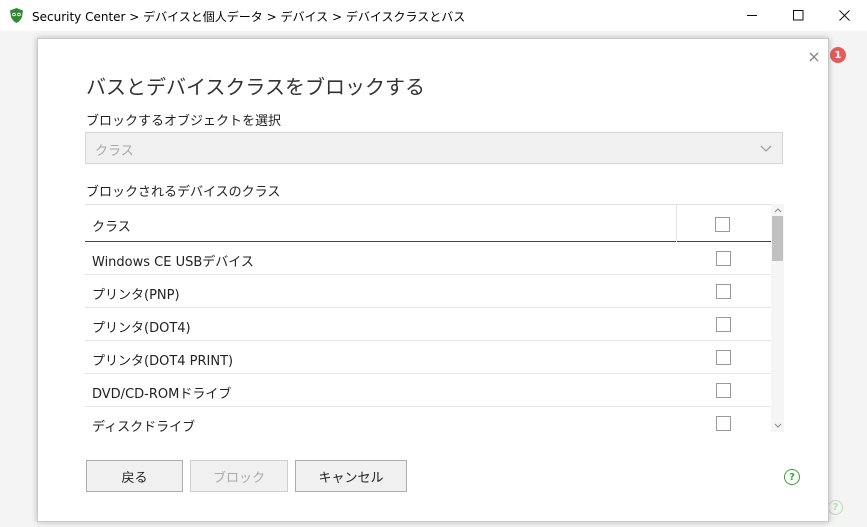 The width and height of the screenshot is (867, 527). Describe the element at coordinates (428, 258) in the screenshot. I see `table-row: Windows CE USBデバイス` at that location.